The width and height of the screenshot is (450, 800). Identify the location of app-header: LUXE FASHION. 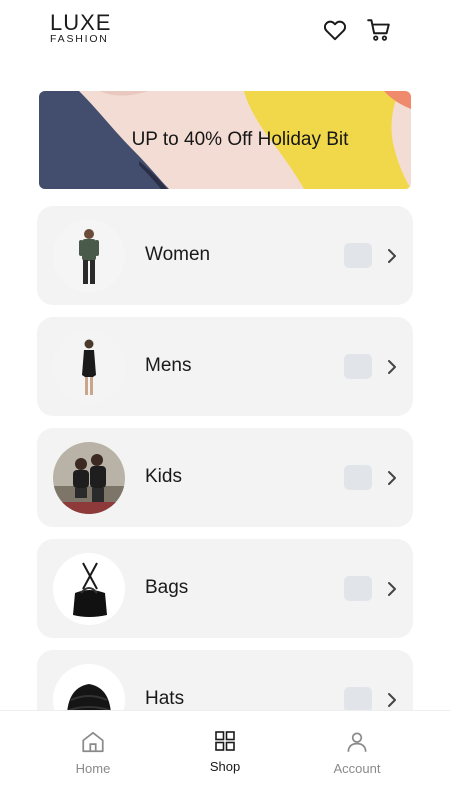
(225, 35).